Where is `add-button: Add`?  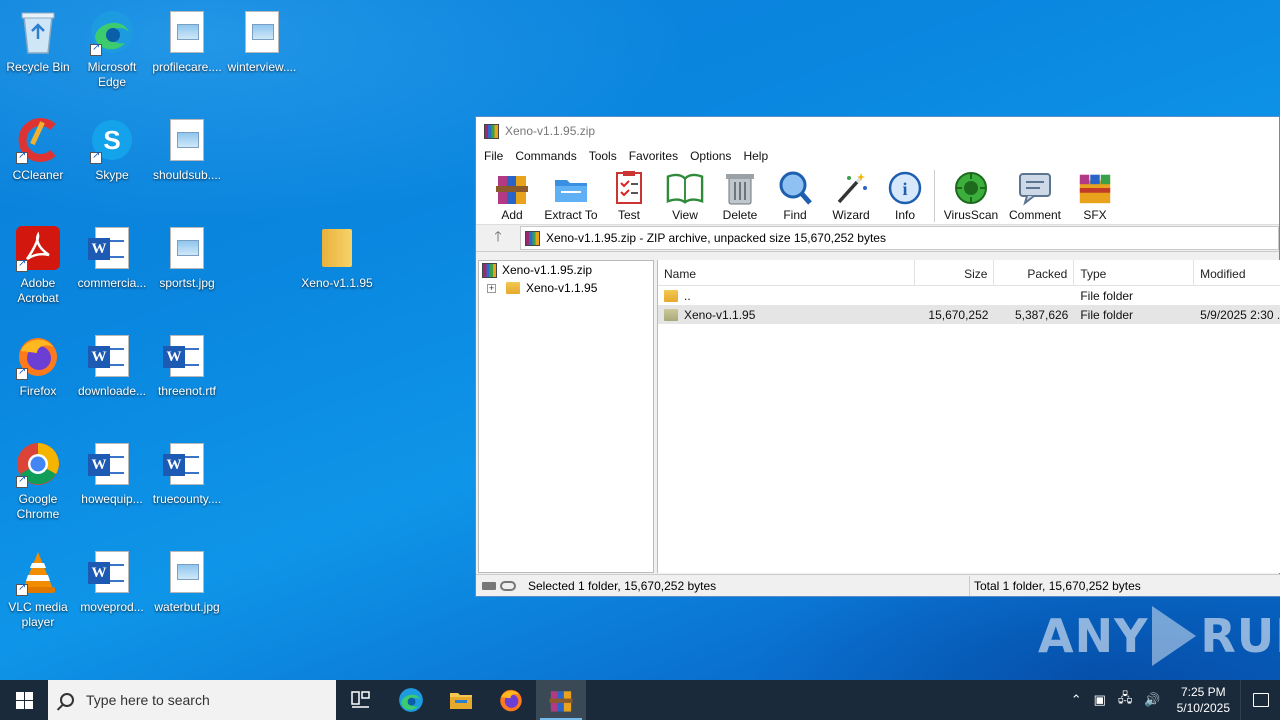
add-button: Add is located at coordinates (512, 196).